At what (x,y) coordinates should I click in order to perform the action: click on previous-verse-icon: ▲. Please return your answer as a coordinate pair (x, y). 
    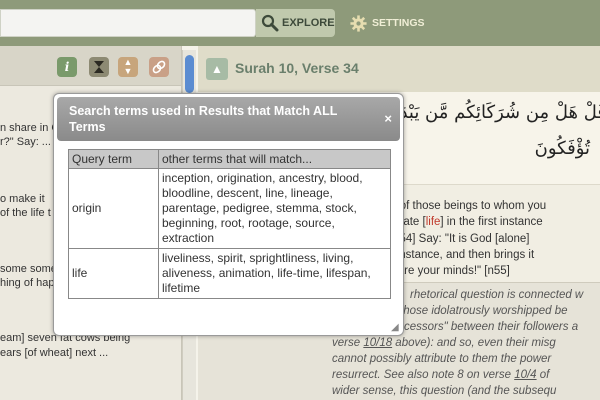
    Looking at the image, I should click on (217, 69).